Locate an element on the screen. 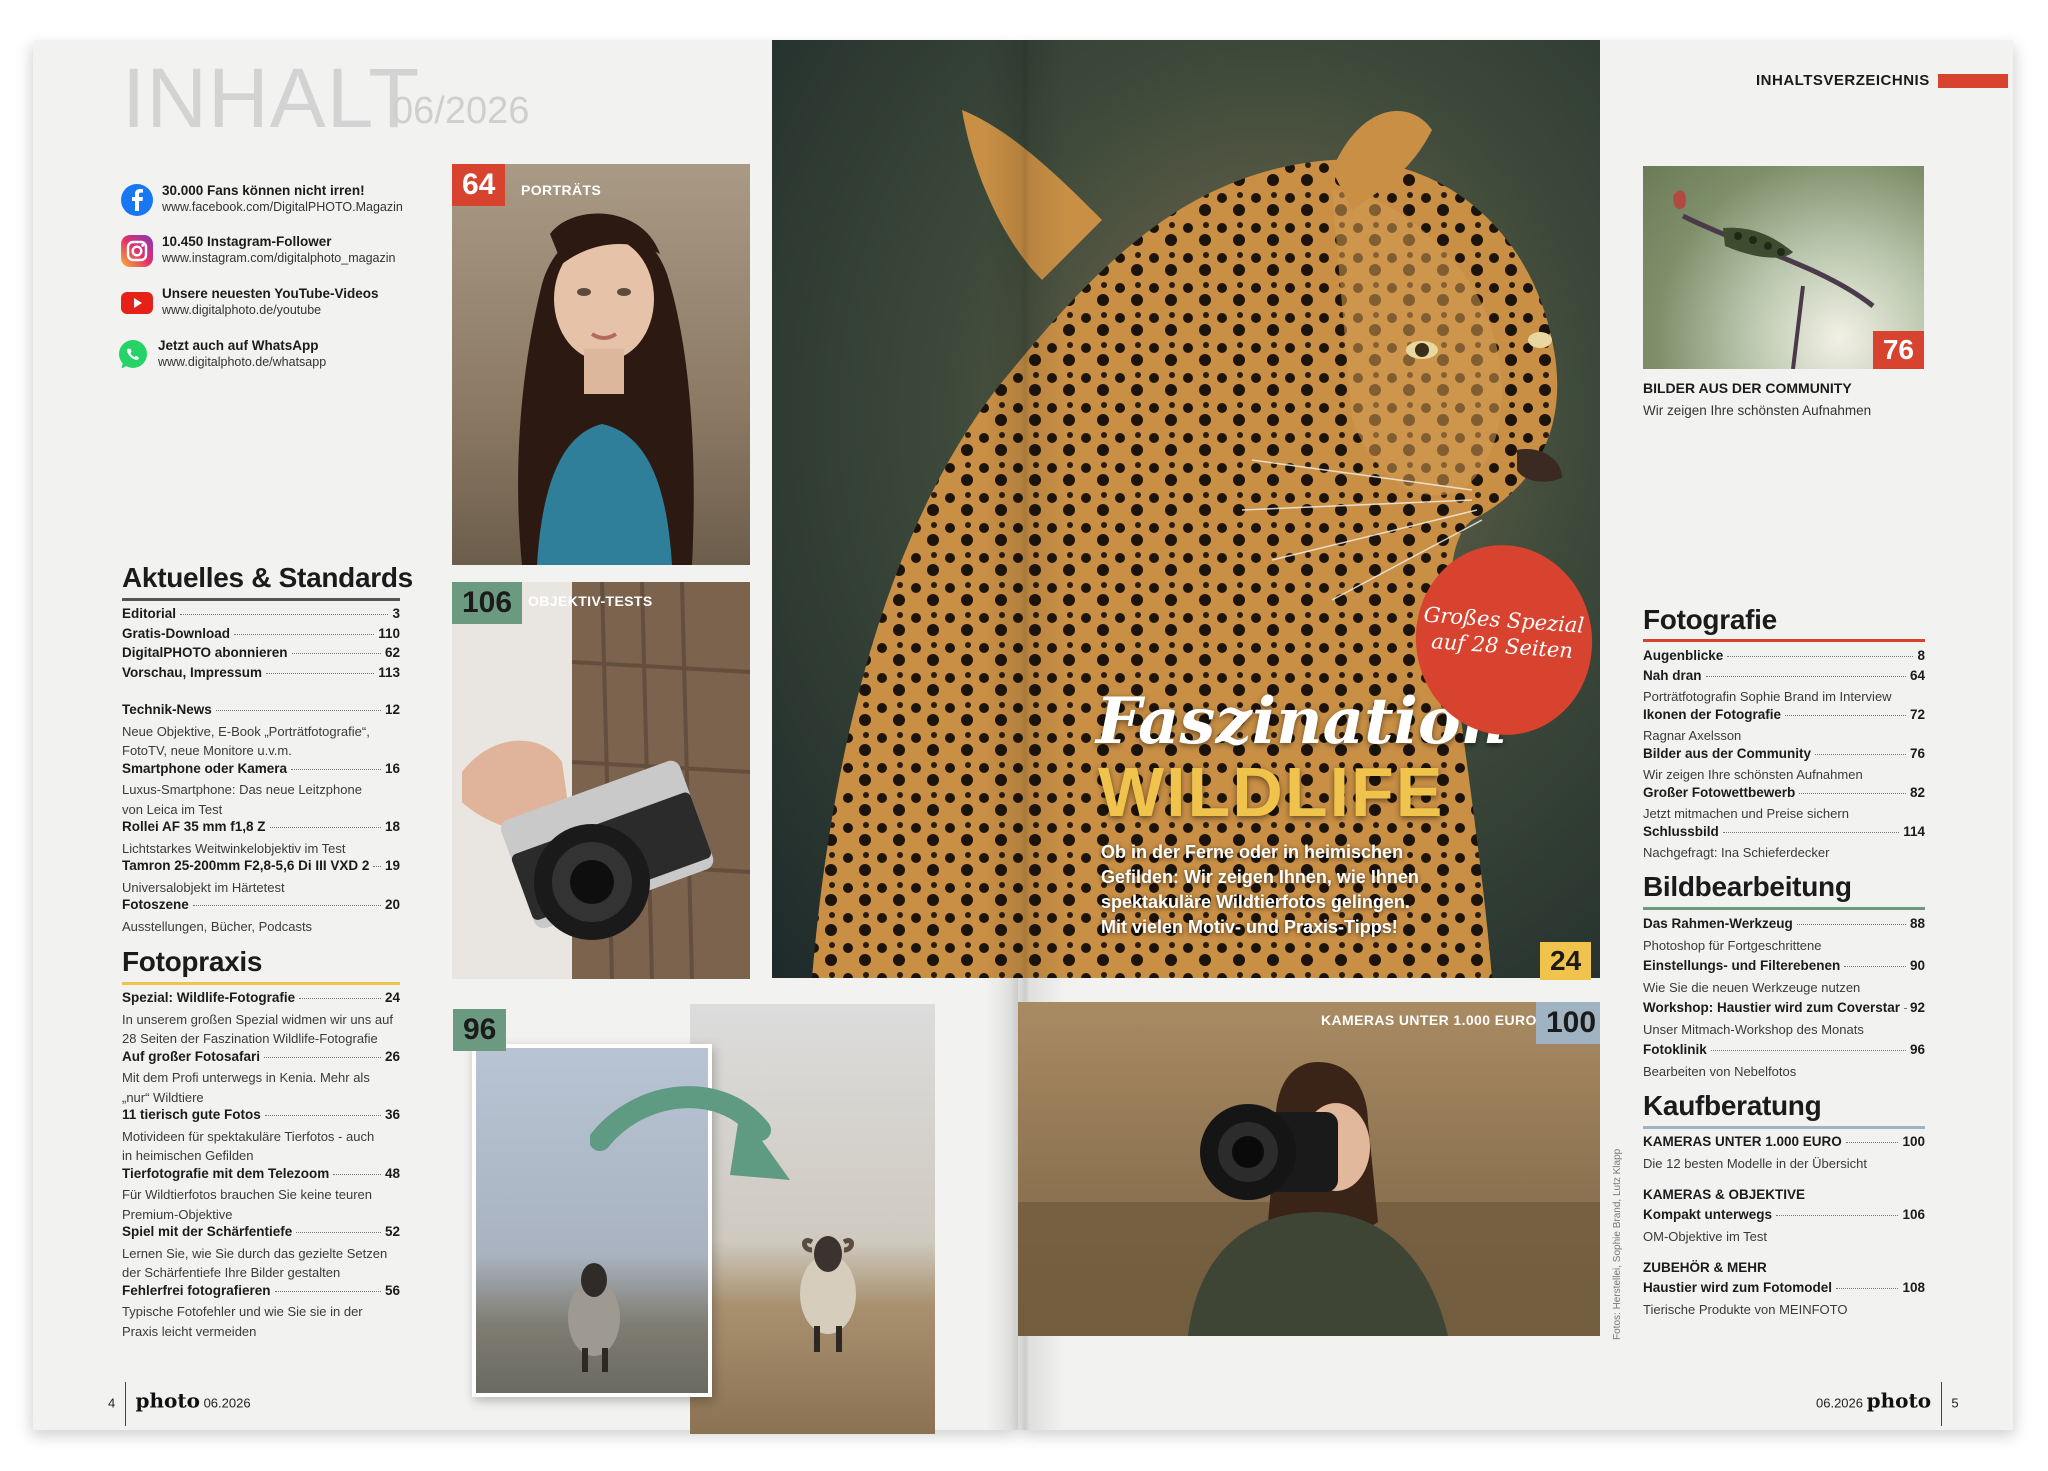 This screenshot has width=2048, height=1471. toc-entry: 11 tierisch gute Fotos 36 is located at coordinates (261, 1117).